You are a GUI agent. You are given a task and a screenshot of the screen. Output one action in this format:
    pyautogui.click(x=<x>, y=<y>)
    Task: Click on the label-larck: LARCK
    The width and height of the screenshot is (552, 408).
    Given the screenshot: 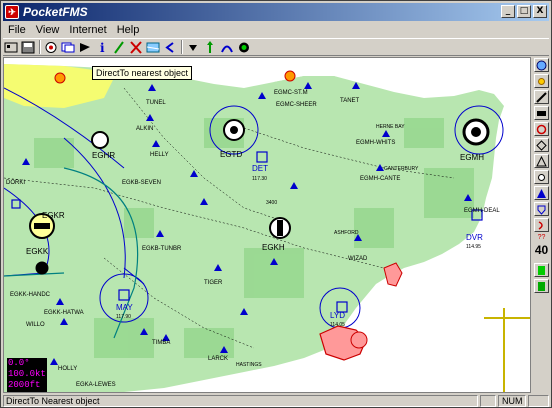 What is the action you would take?
    pyautogui.click(x=218, y=359)
    